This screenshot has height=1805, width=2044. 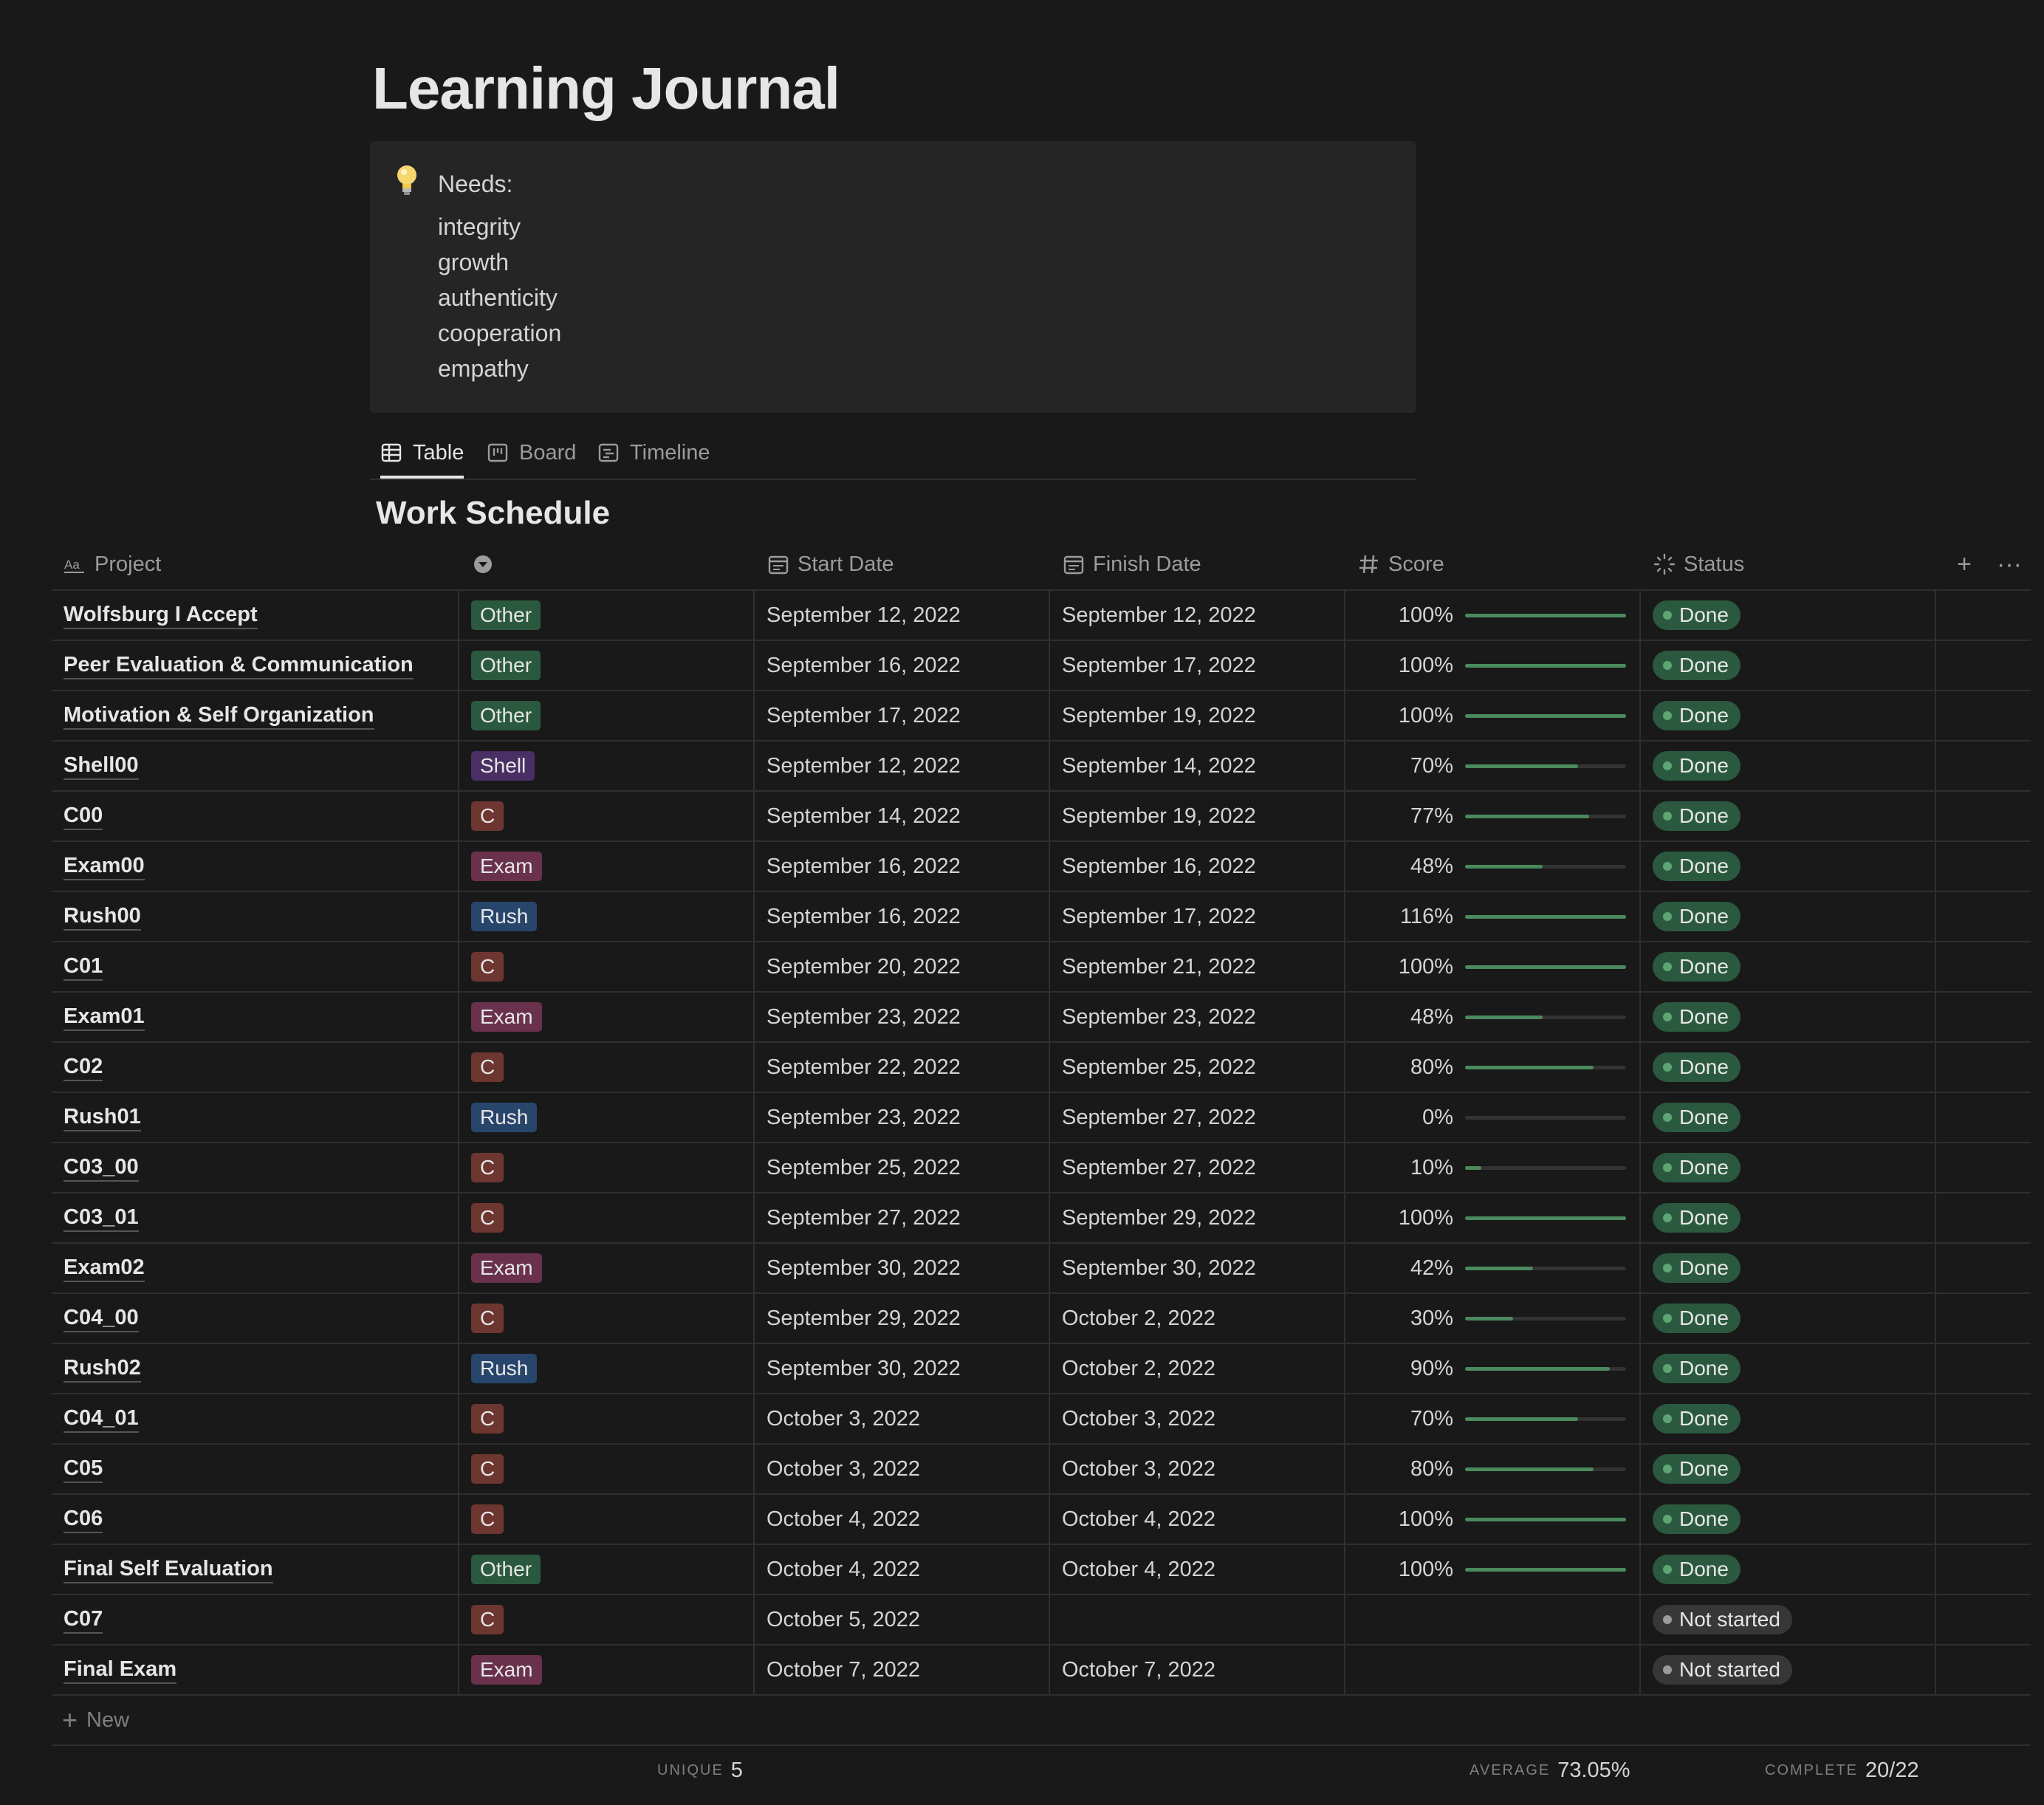 I want to click on score-cell: 10%, so click(x=1505, y=1167).